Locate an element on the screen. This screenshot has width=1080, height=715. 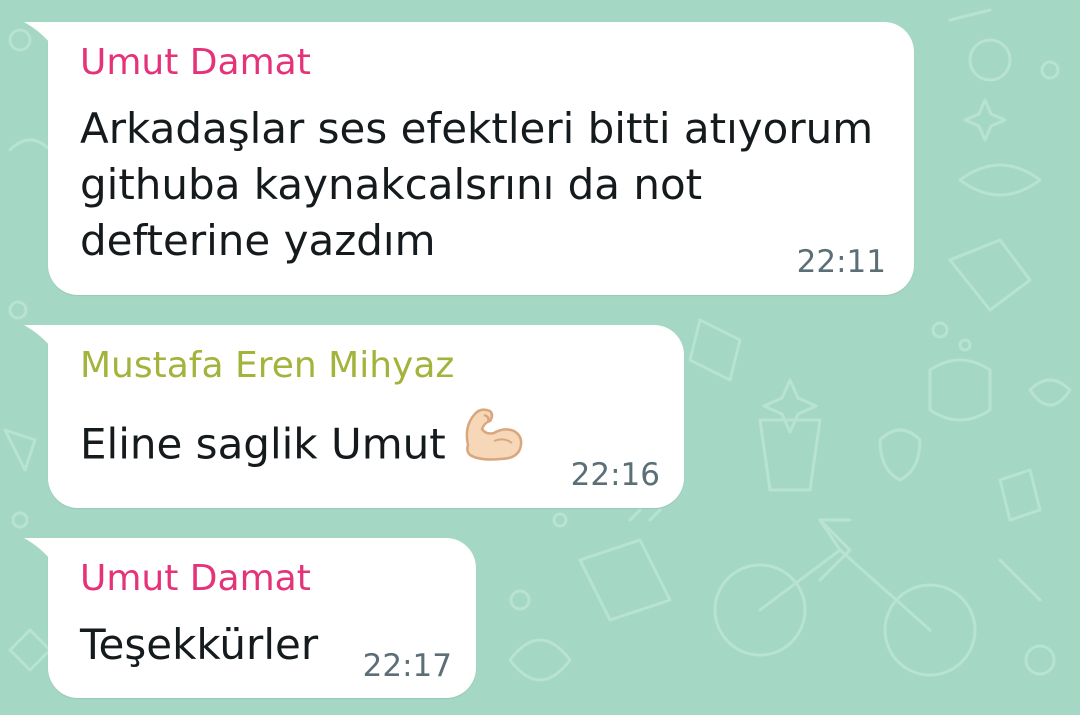
message-text: Eline saglik Umut is located at coordinates (303, 443).